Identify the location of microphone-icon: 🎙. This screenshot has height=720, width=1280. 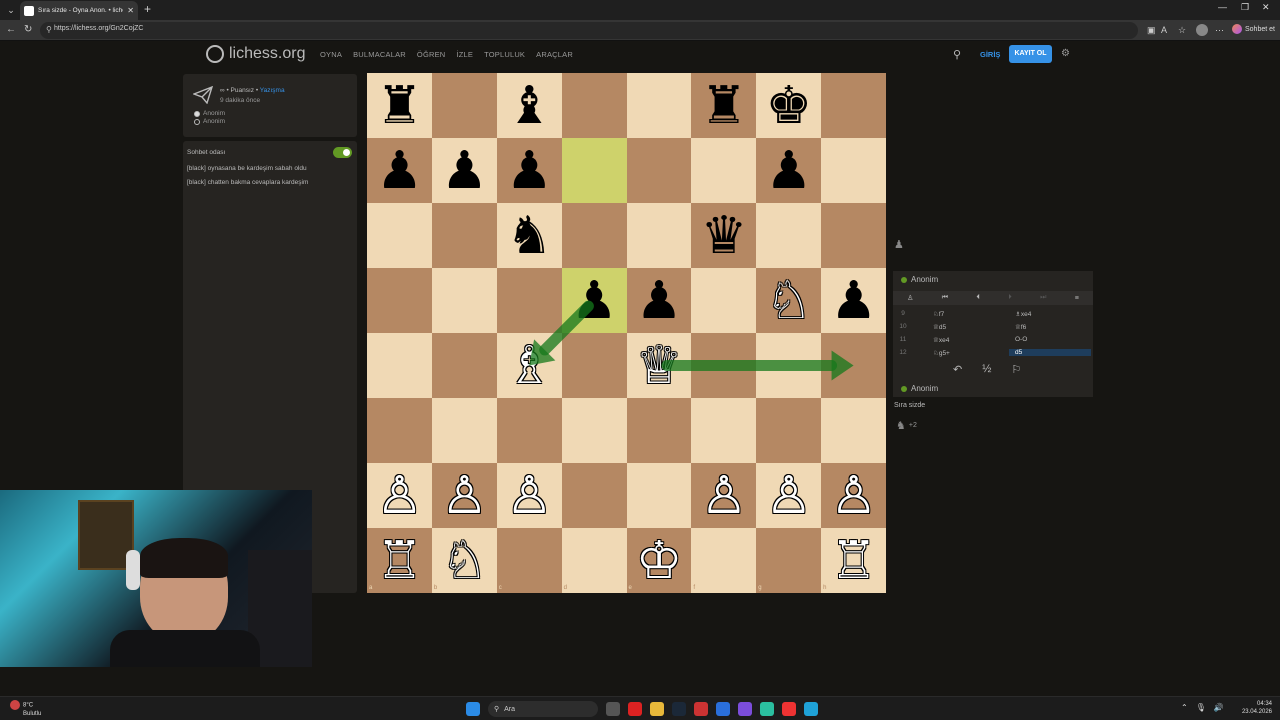
(1201, 707).